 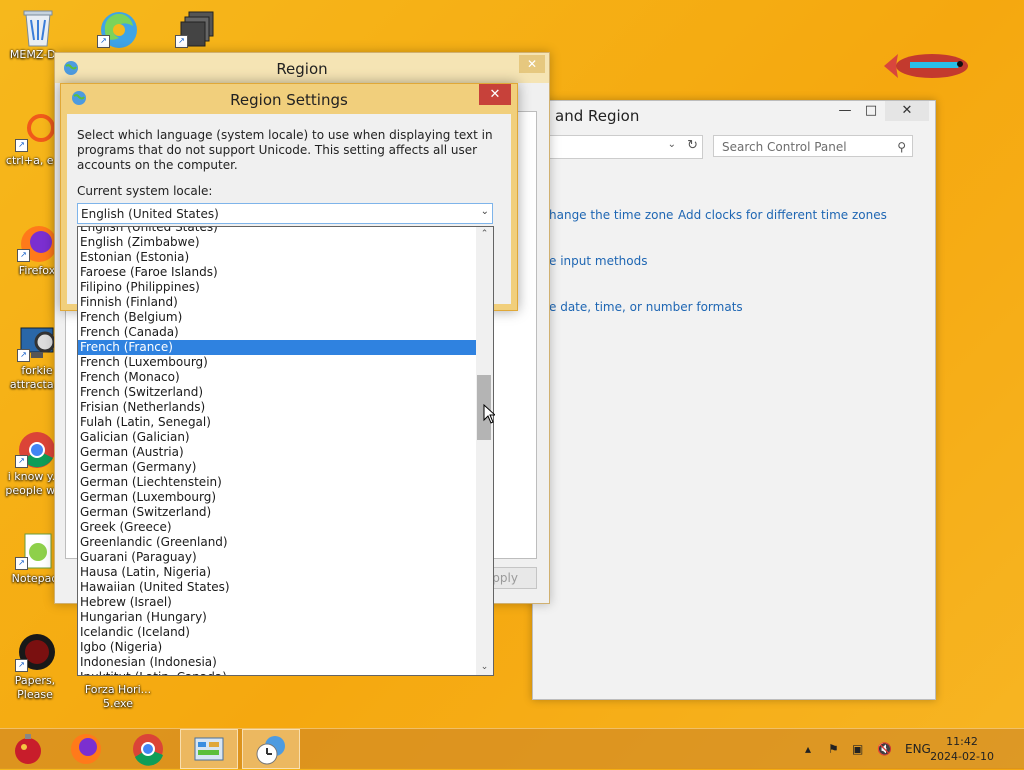 I want to click on language-indicator: ENG, so click(x=918, y=749).